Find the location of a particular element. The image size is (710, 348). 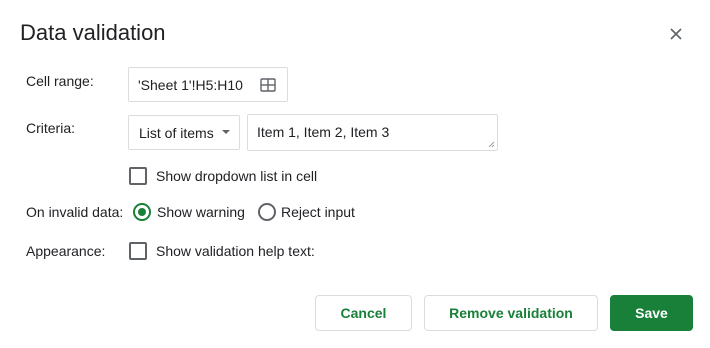

criteria-selected: List of items is located at coordinates (176, 133).